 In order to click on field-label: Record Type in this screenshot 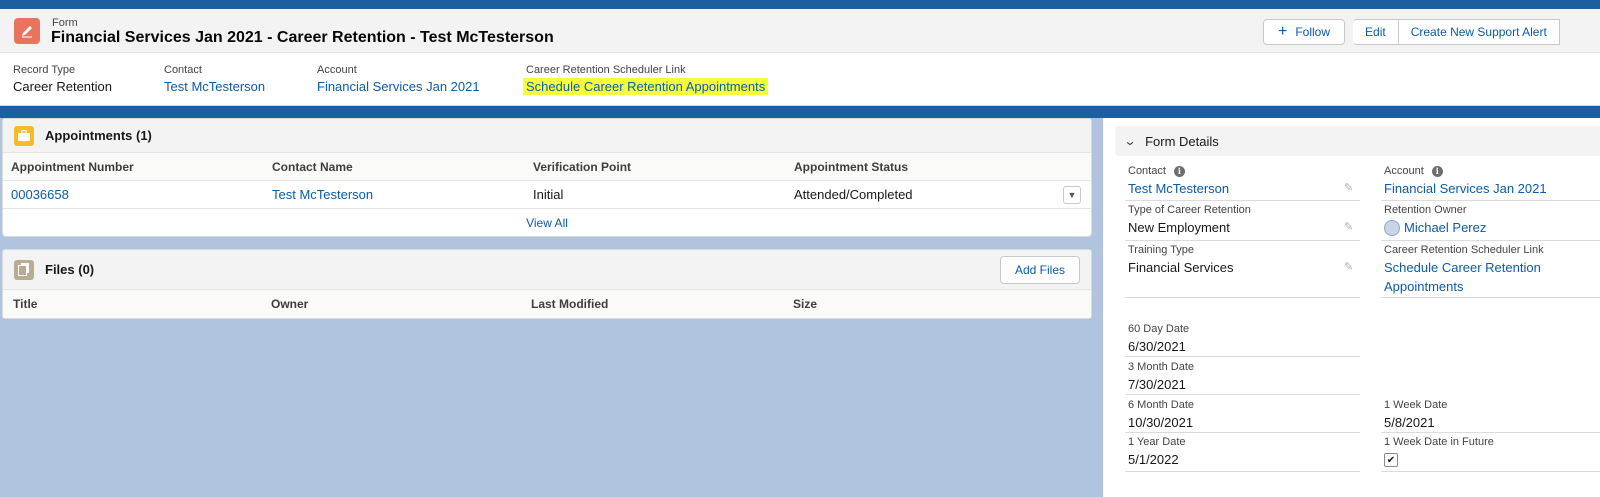, I will do `click(44, 70)`.